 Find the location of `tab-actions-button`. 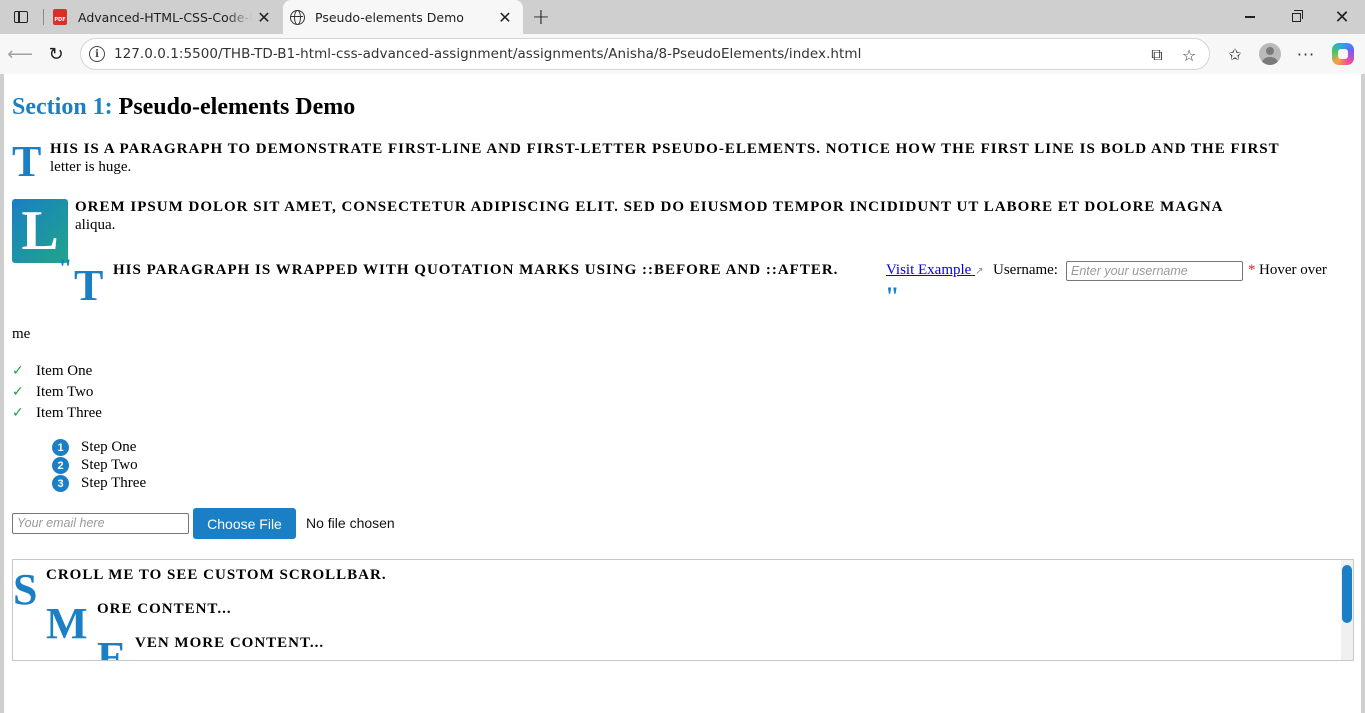

tab-actions-button is located at coordinates (21, 17).